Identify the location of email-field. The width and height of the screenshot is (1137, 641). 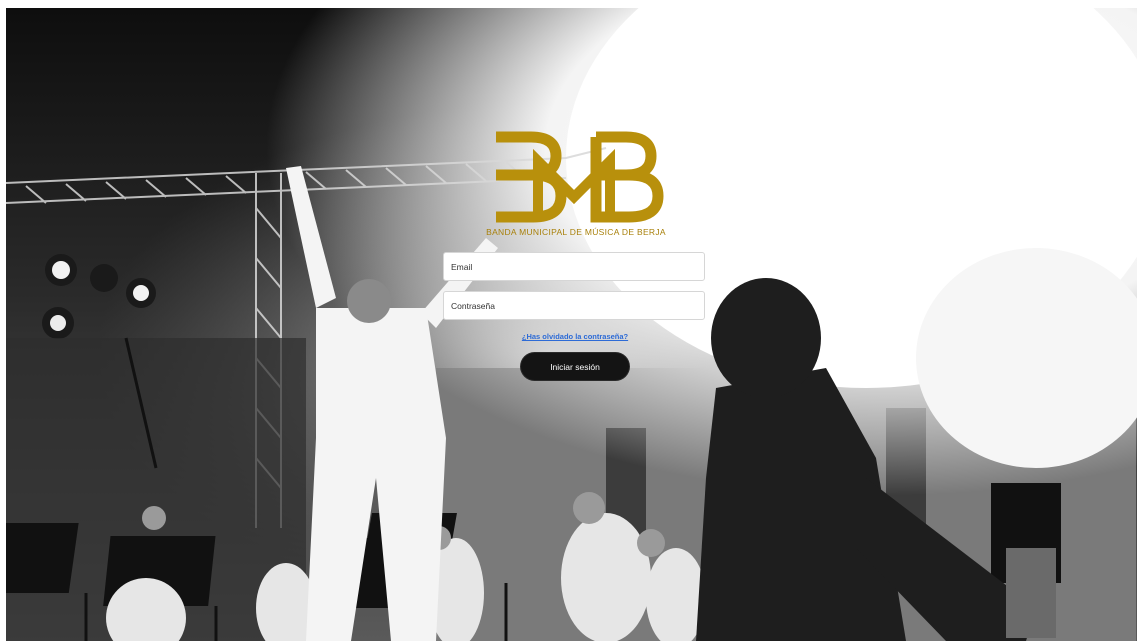
(574, 266).